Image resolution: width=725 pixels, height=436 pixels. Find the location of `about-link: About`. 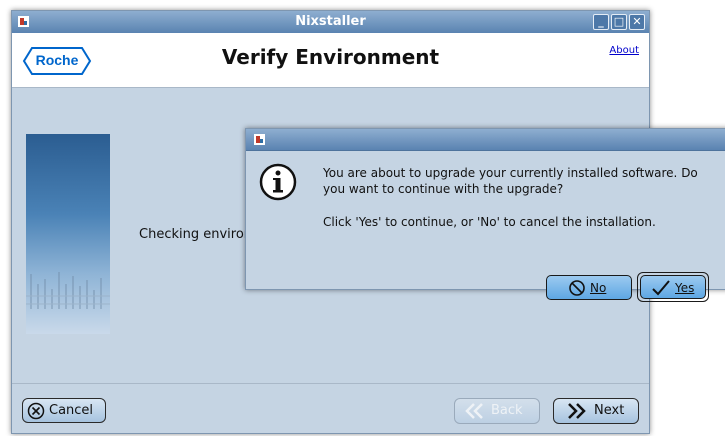

about-link: About is located at coordinates (624, 50).